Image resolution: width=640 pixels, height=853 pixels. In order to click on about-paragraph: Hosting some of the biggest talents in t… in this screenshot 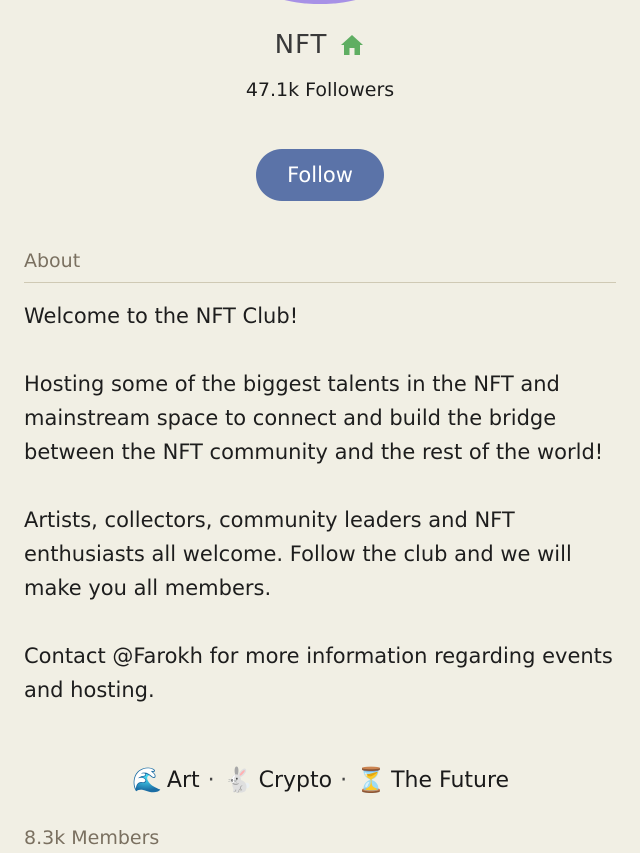, I will do `click(314, 418)`.